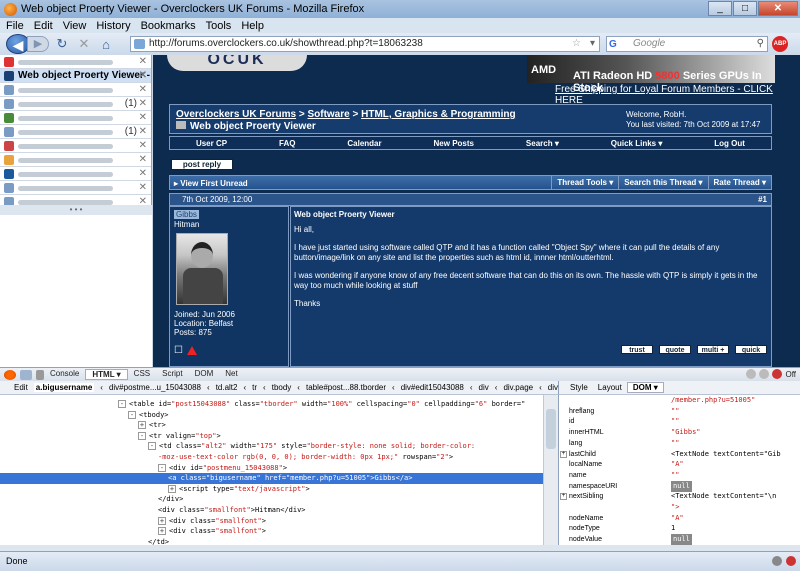 The width and height of the screenshot is (800, 571). I want to click on firebug-crumb: a.bigusername, so click(64, 387).